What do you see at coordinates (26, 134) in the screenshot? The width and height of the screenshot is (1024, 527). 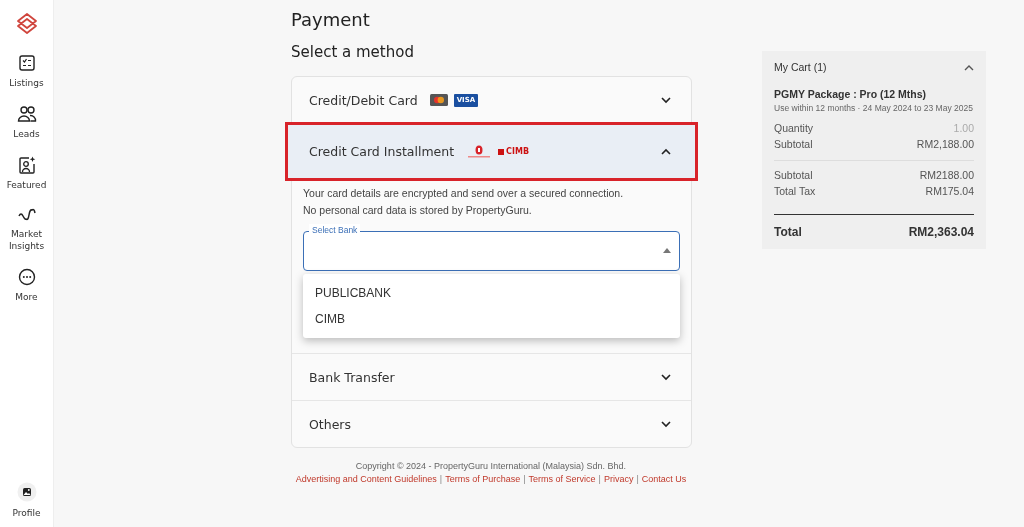 I see `nav-label: Leads` at bounding box center [26, 134].